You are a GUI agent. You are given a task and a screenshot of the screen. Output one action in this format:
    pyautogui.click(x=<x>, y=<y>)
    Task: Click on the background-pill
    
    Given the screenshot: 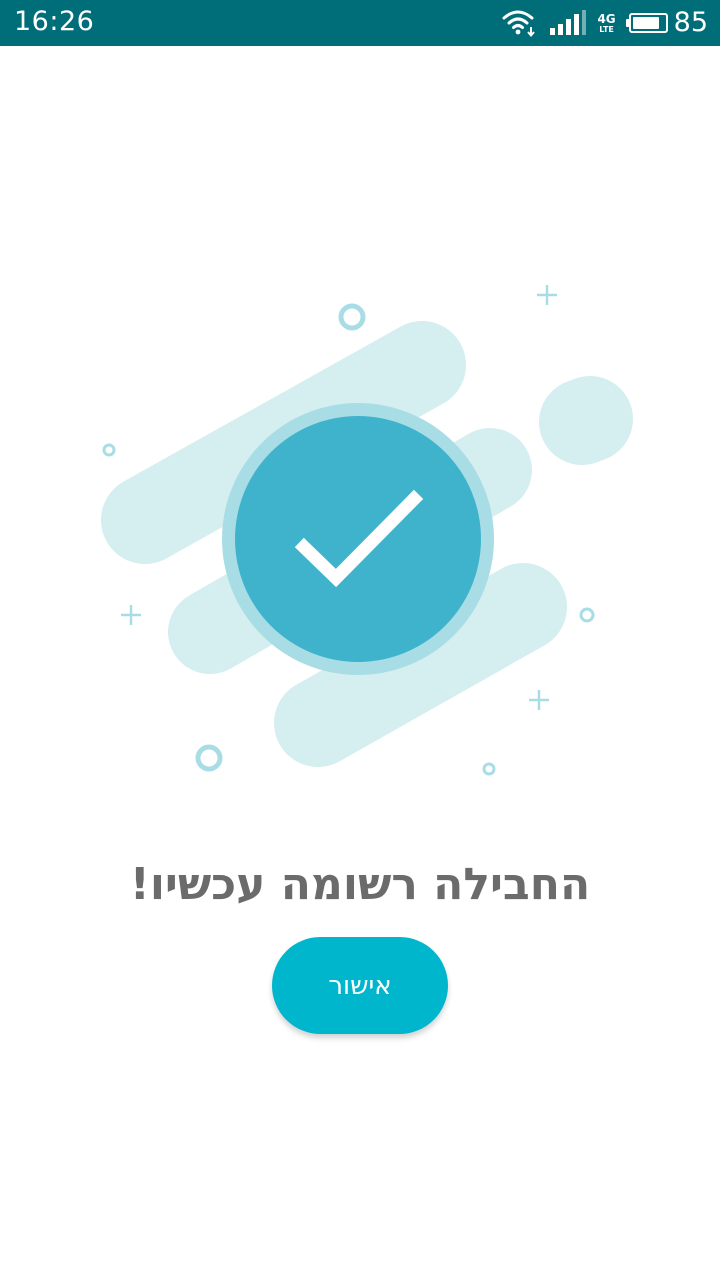 What is the action you would take?
    pyautogui.click(x=586, y=420)
    